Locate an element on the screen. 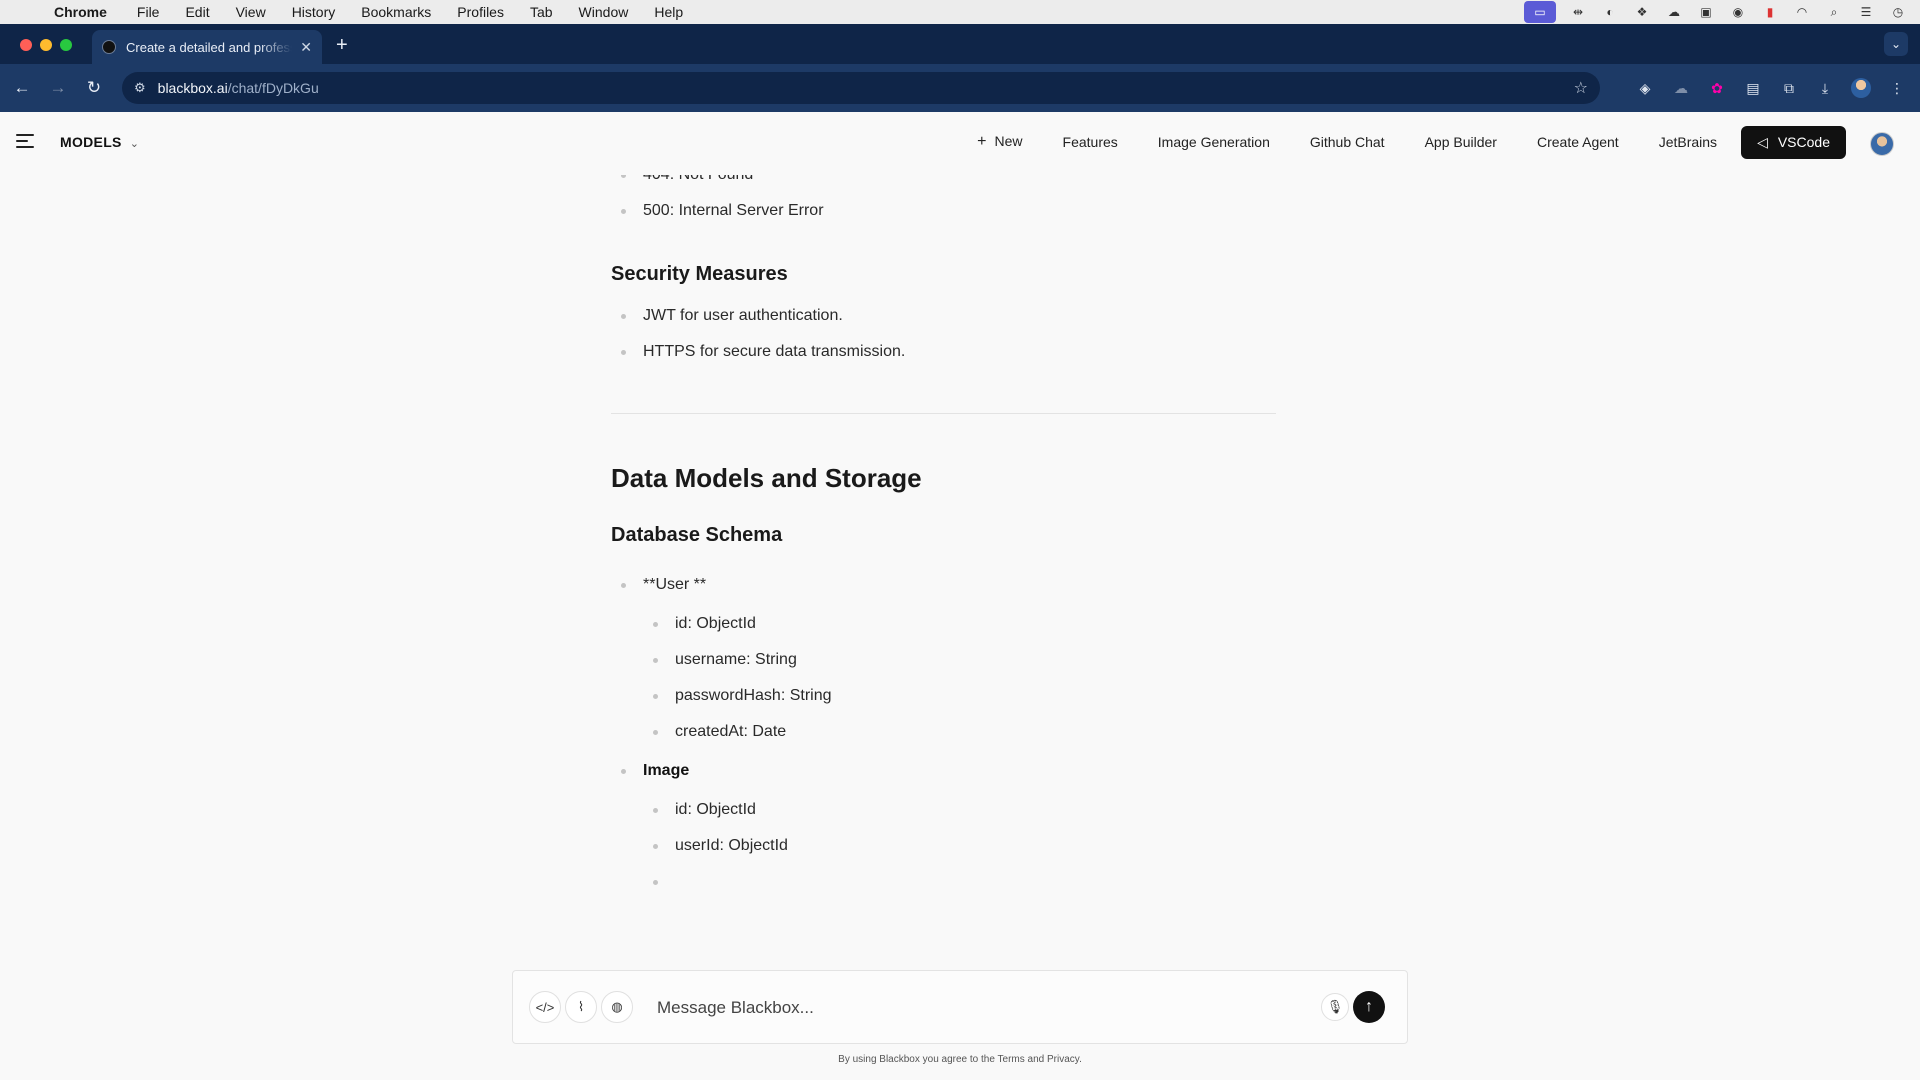 Image resolution: width=1920 pixels, height=1080 pixels. tab-title: Create a detailed and professional is located at coordinates (209, 47).